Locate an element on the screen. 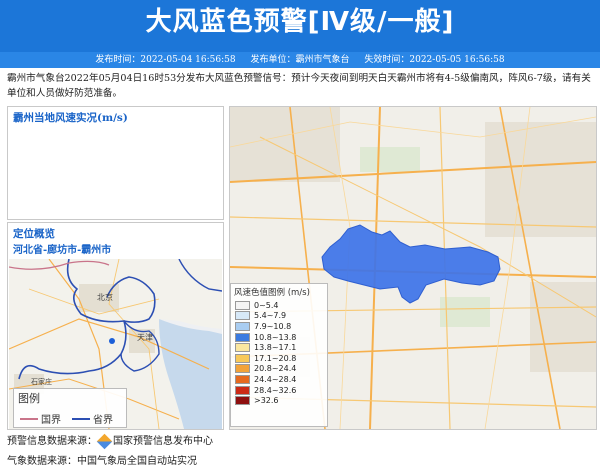 The height and width of the screenshot is (471, 600). wind-legend-item: 10.8~13.8 is located at coordinates (279, 337).